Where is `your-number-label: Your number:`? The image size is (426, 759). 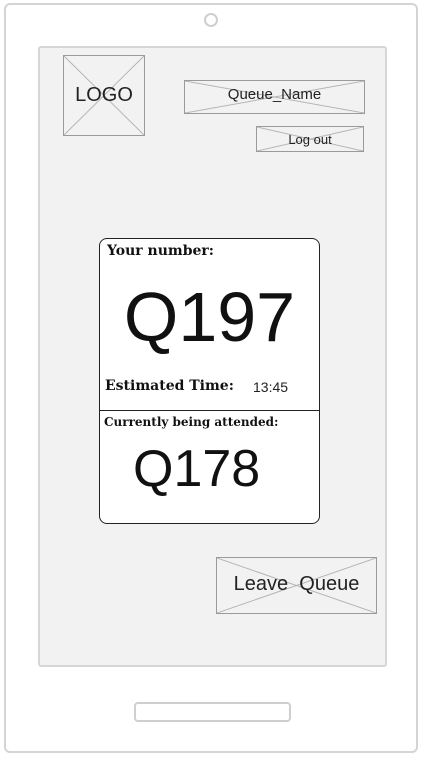
your-number-label: Your number: is located at coordinates (160, 251).